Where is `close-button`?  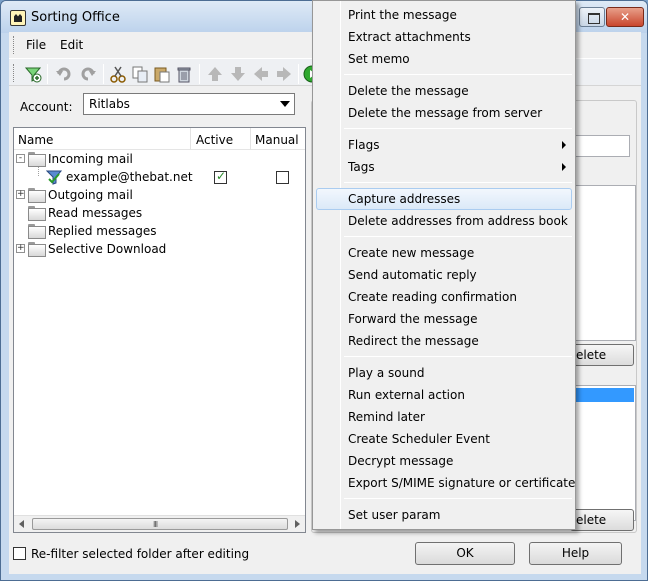
close-button is located at coordinates (625, 17).